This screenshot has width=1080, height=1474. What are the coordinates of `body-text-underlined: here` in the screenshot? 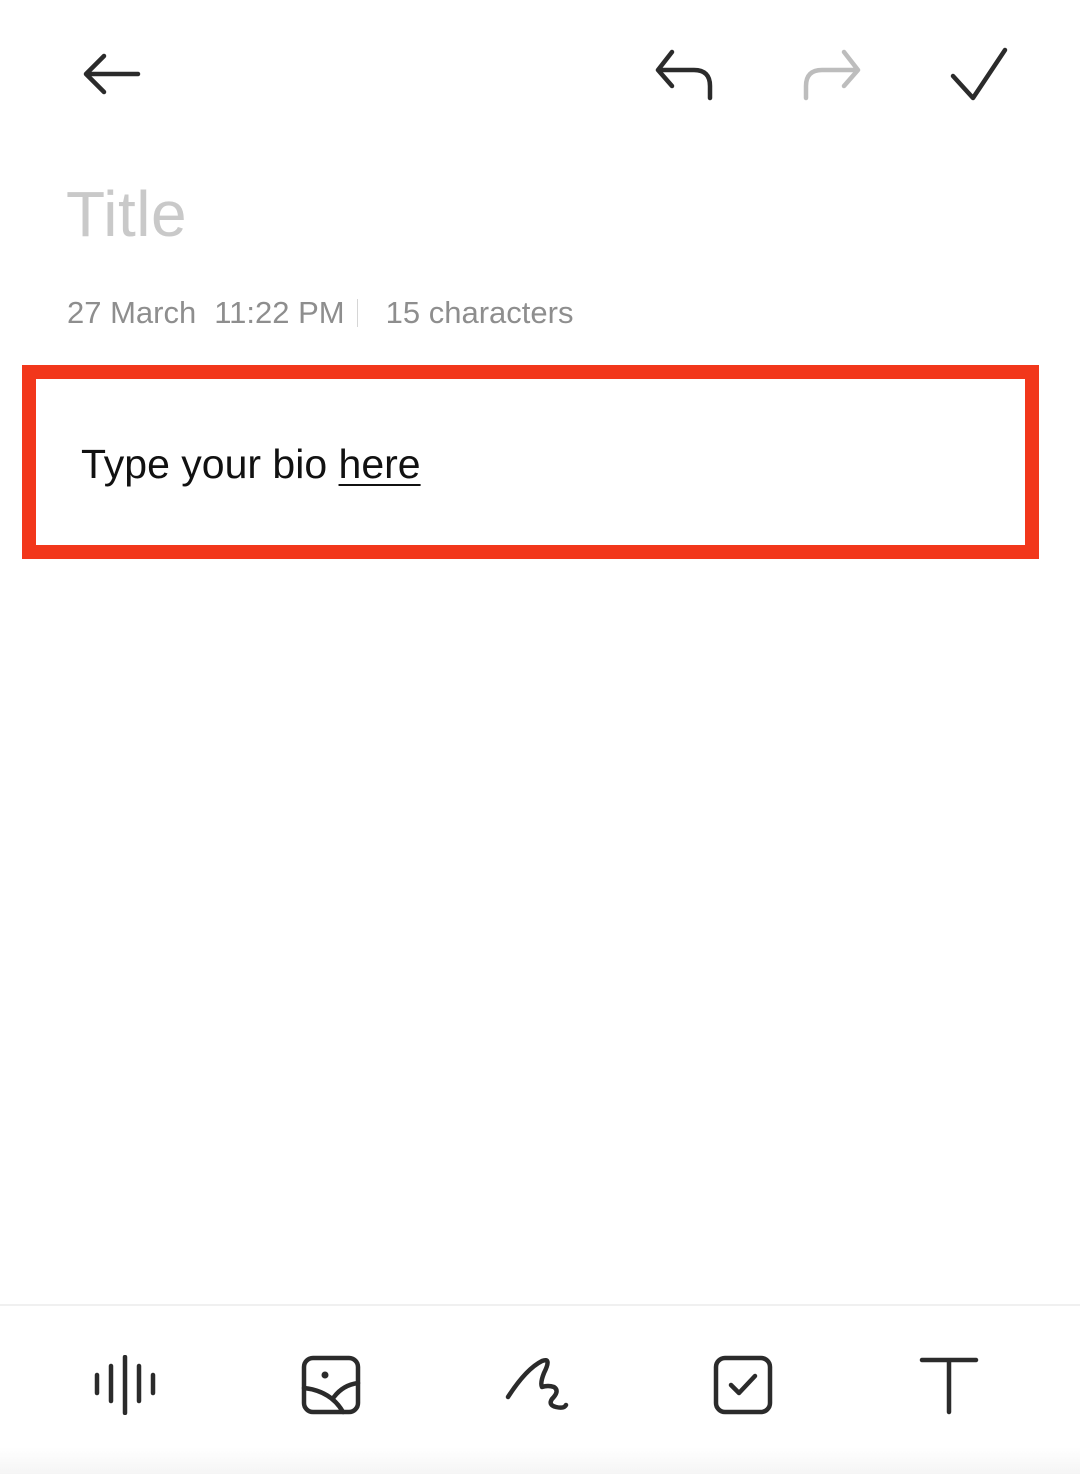 It's located at (379, 464).